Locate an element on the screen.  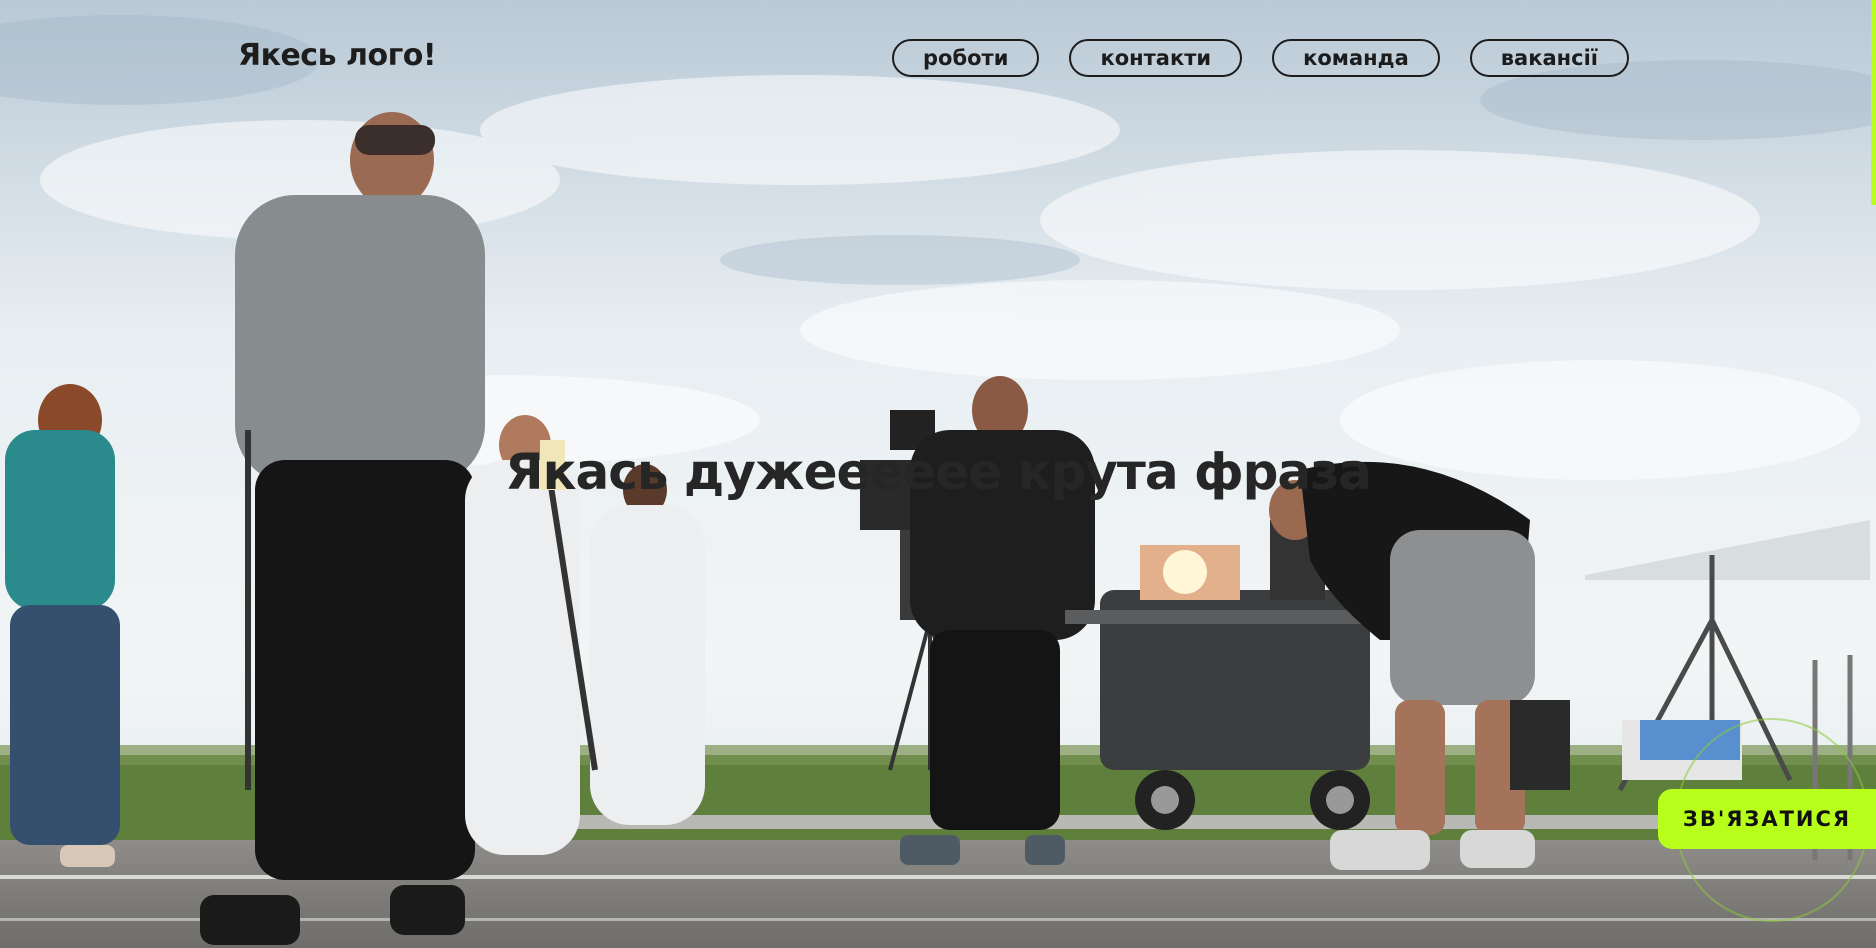
nav-works-button: роботи is located at coordinates (966, 58).